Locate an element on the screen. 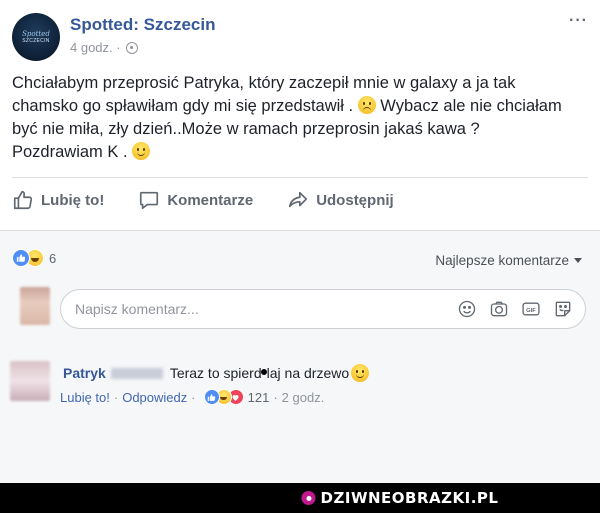 The height and width of the screenshot is (513, 600). comment-button: Komentarze is located at coordinates (195, 200).